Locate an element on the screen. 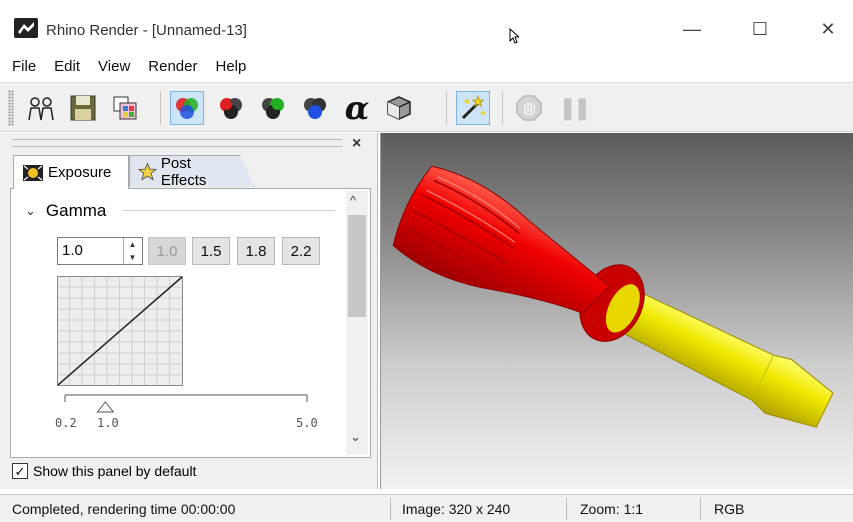 This screenshot has width=853, height=522. pause-icon: ❚❚ is located at coordinates (574, 108).